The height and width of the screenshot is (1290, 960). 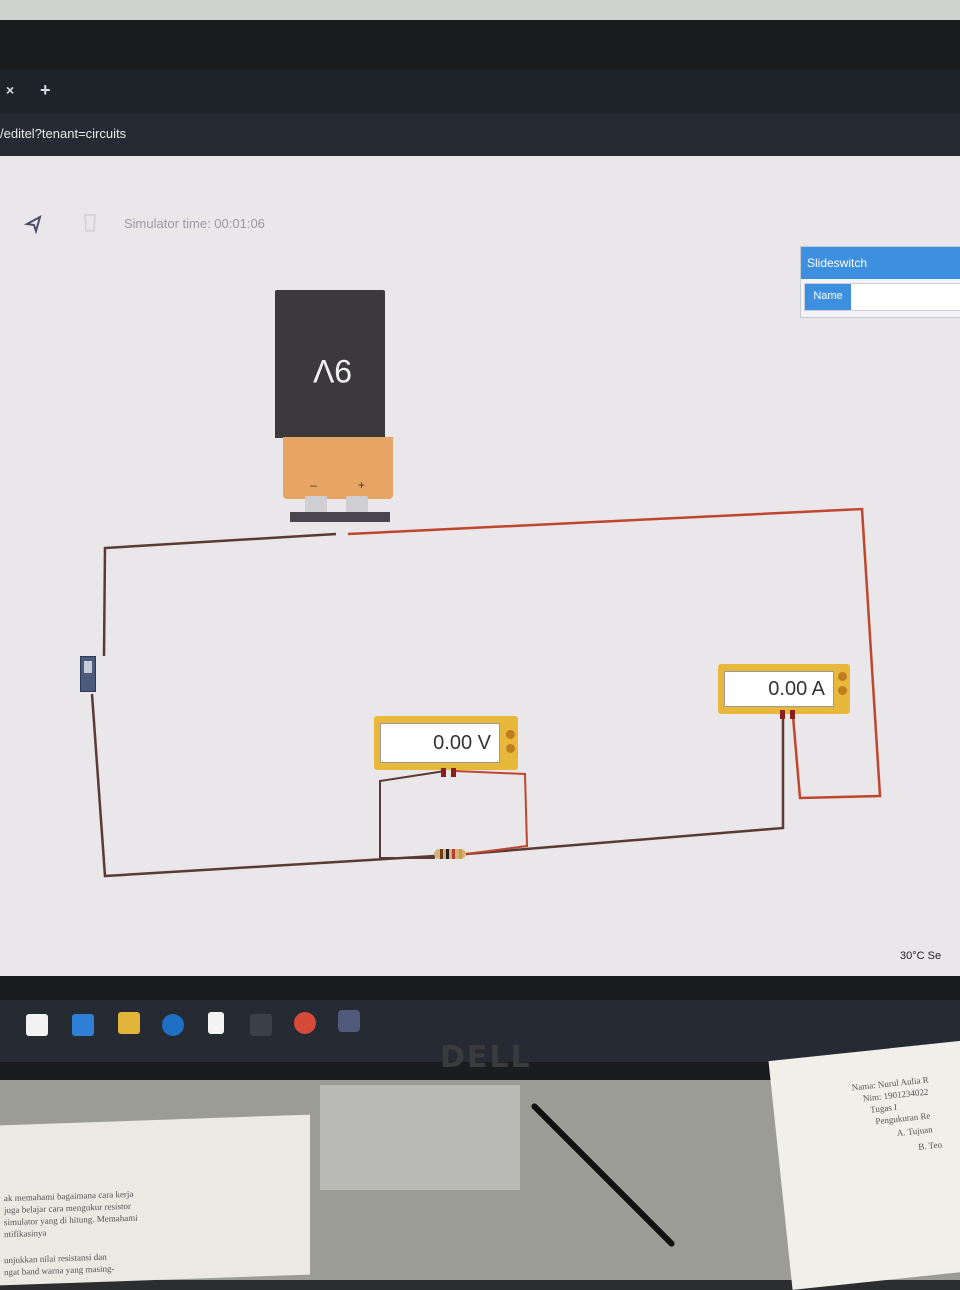 I want to click on monitor-stand, so click(x=420, y=1137).